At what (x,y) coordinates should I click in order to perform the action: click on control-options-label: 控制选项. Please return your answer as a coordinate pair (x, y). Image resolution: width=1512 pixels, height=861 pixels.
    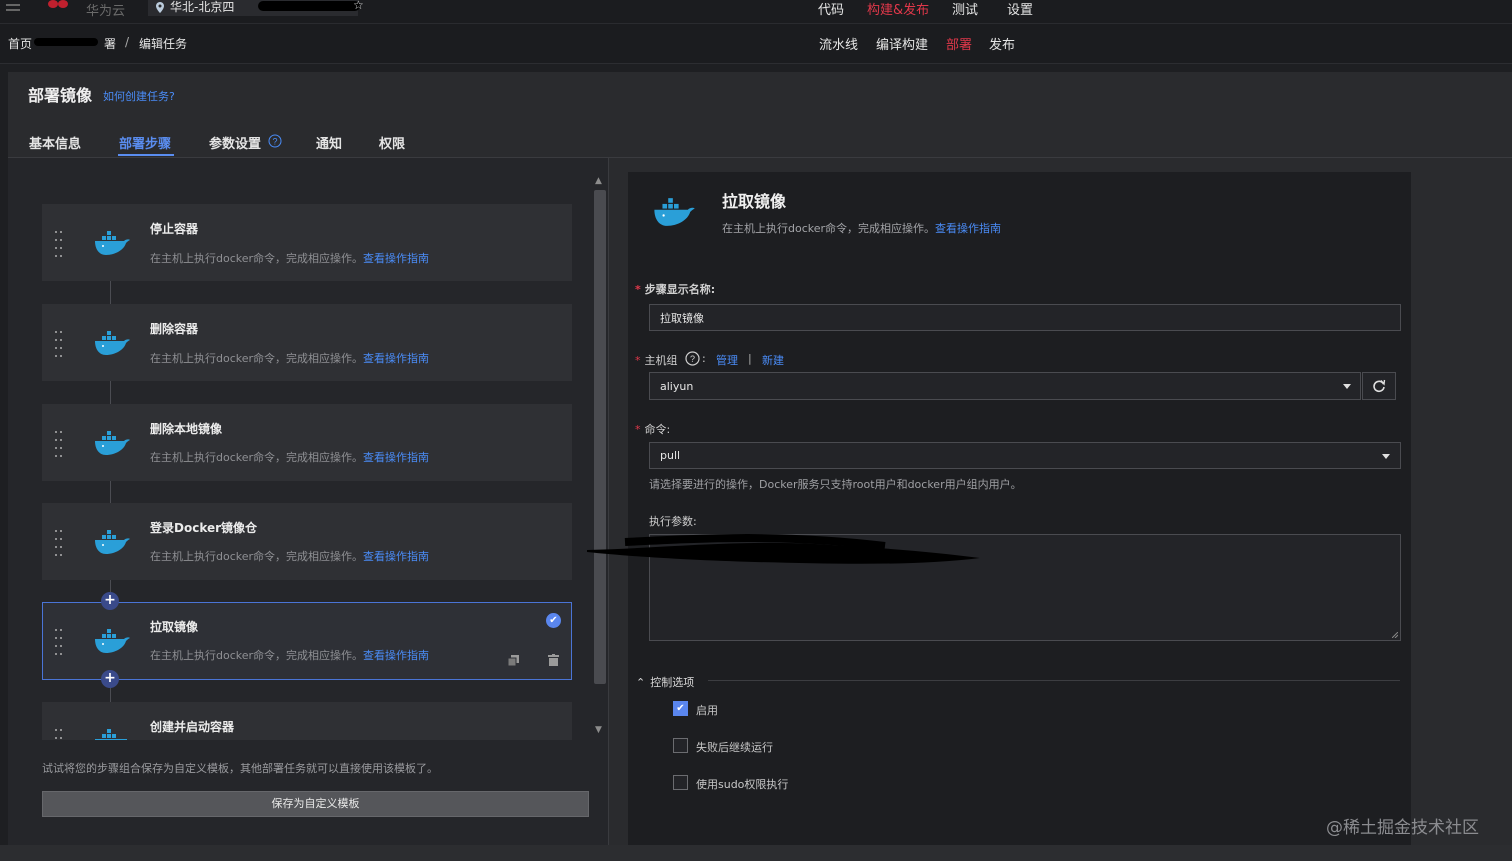
    Looking at the image, I should click on (672, 682).